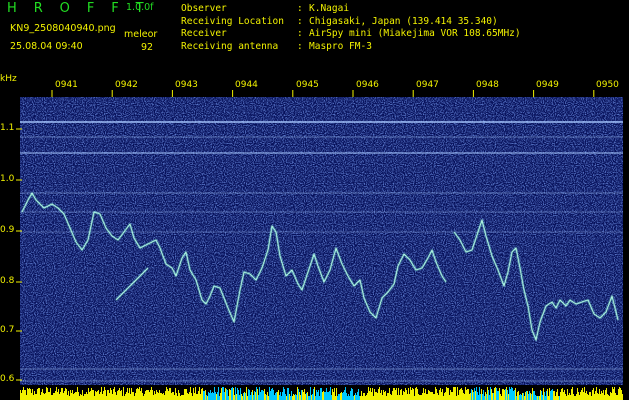 This screenshot has width=629, height=400. Describe the element at coordinates (367, 85) in the screenshot. I see `x-tick-label: 0946` at that location.